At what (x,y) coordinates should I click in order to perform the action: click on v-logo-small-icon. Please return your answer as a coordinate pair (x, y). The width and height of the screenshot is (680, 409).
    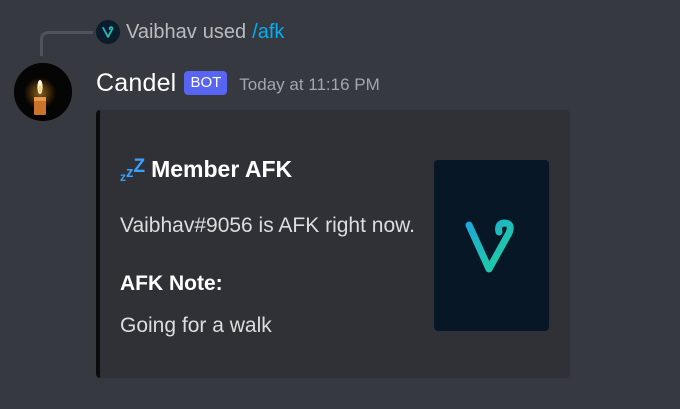
    Looking at the image, I should click on (108, 32).